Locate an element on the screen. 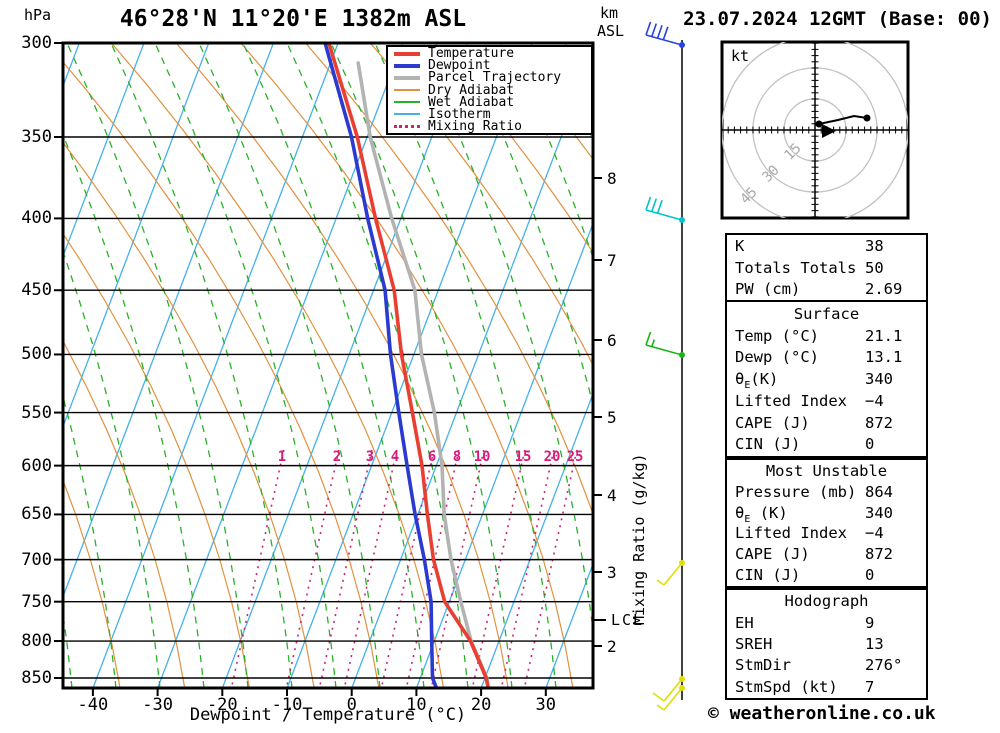 This screenshot has height=733, width=1000. panel-row: θE (K) 340 is located at coordinates (826, 514).